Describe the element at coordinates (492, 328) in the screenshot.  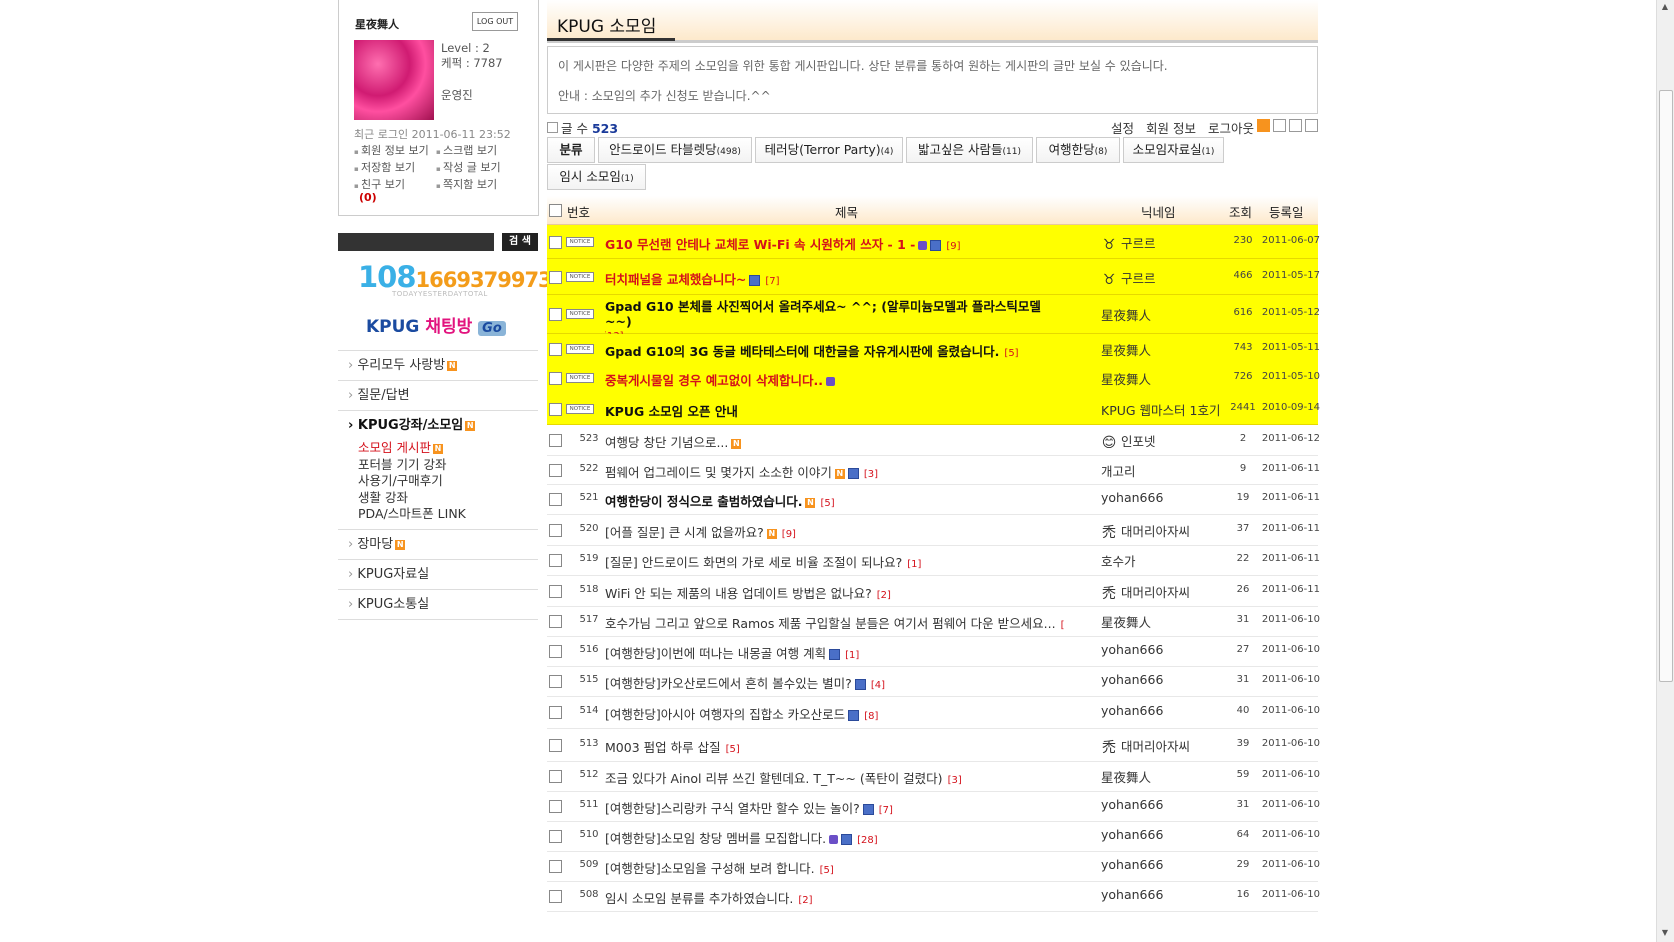
I see `chat-go-button: Go` at that location.